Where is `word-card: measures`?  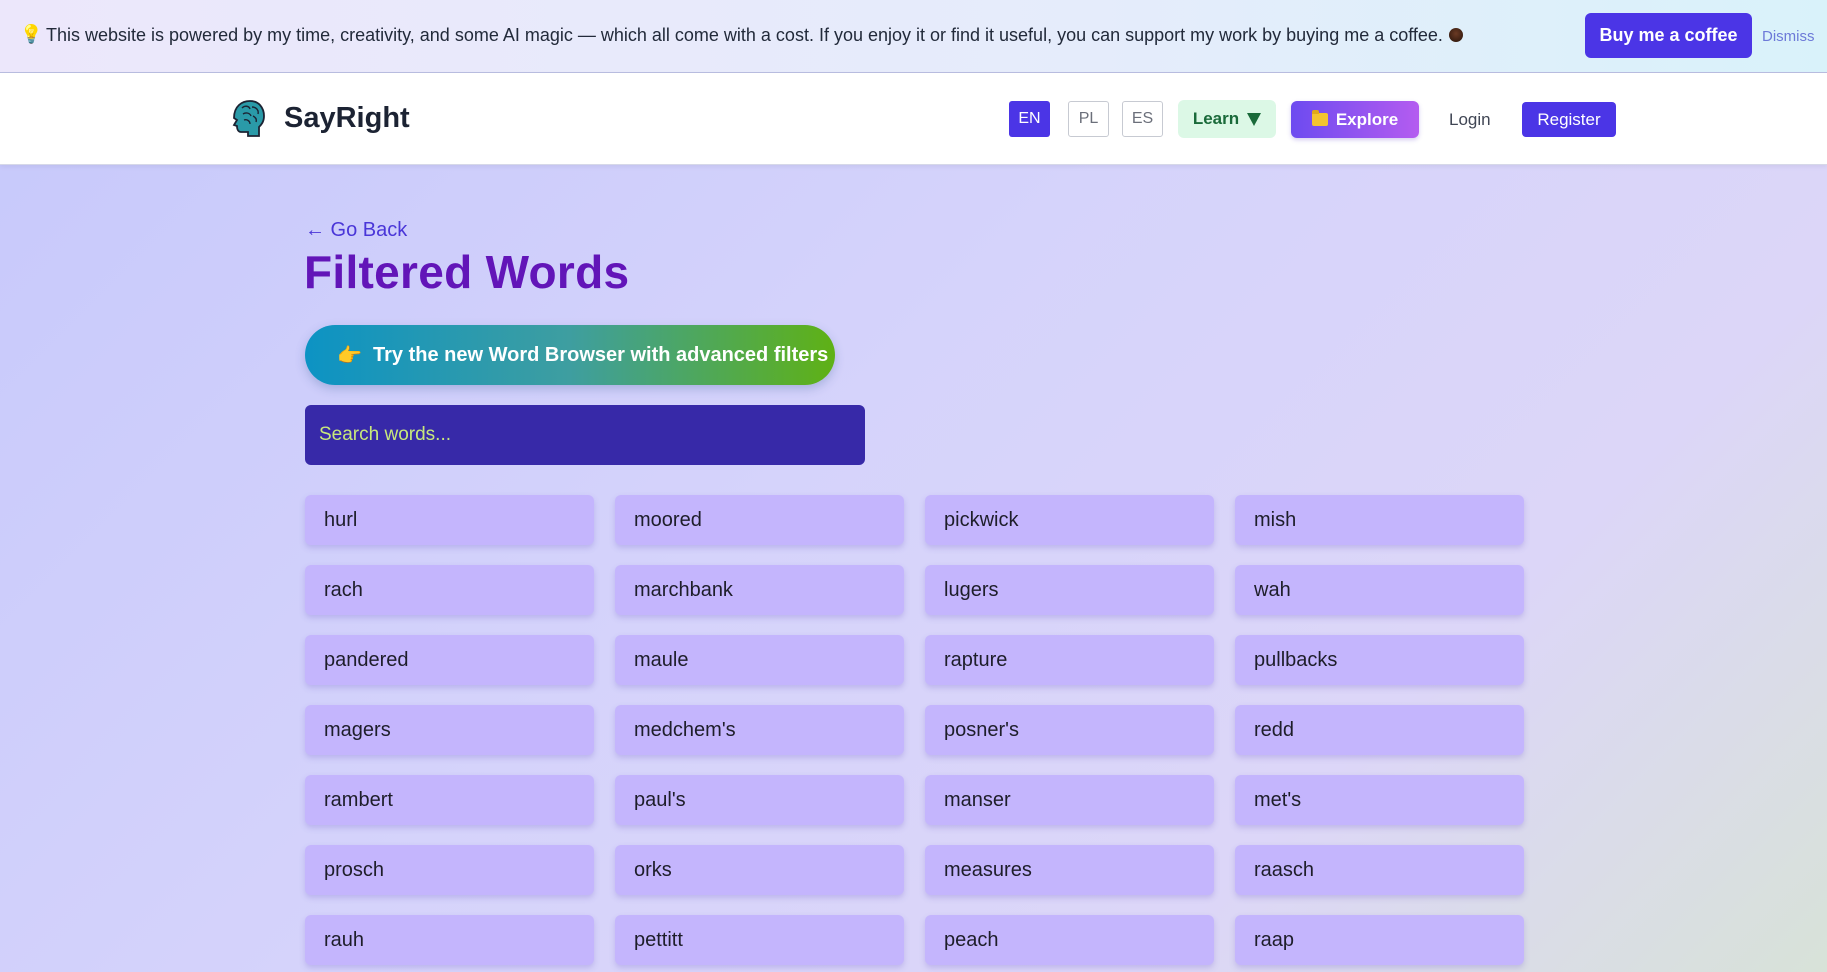
word-card: measures is located at coordinates (1069, 870).